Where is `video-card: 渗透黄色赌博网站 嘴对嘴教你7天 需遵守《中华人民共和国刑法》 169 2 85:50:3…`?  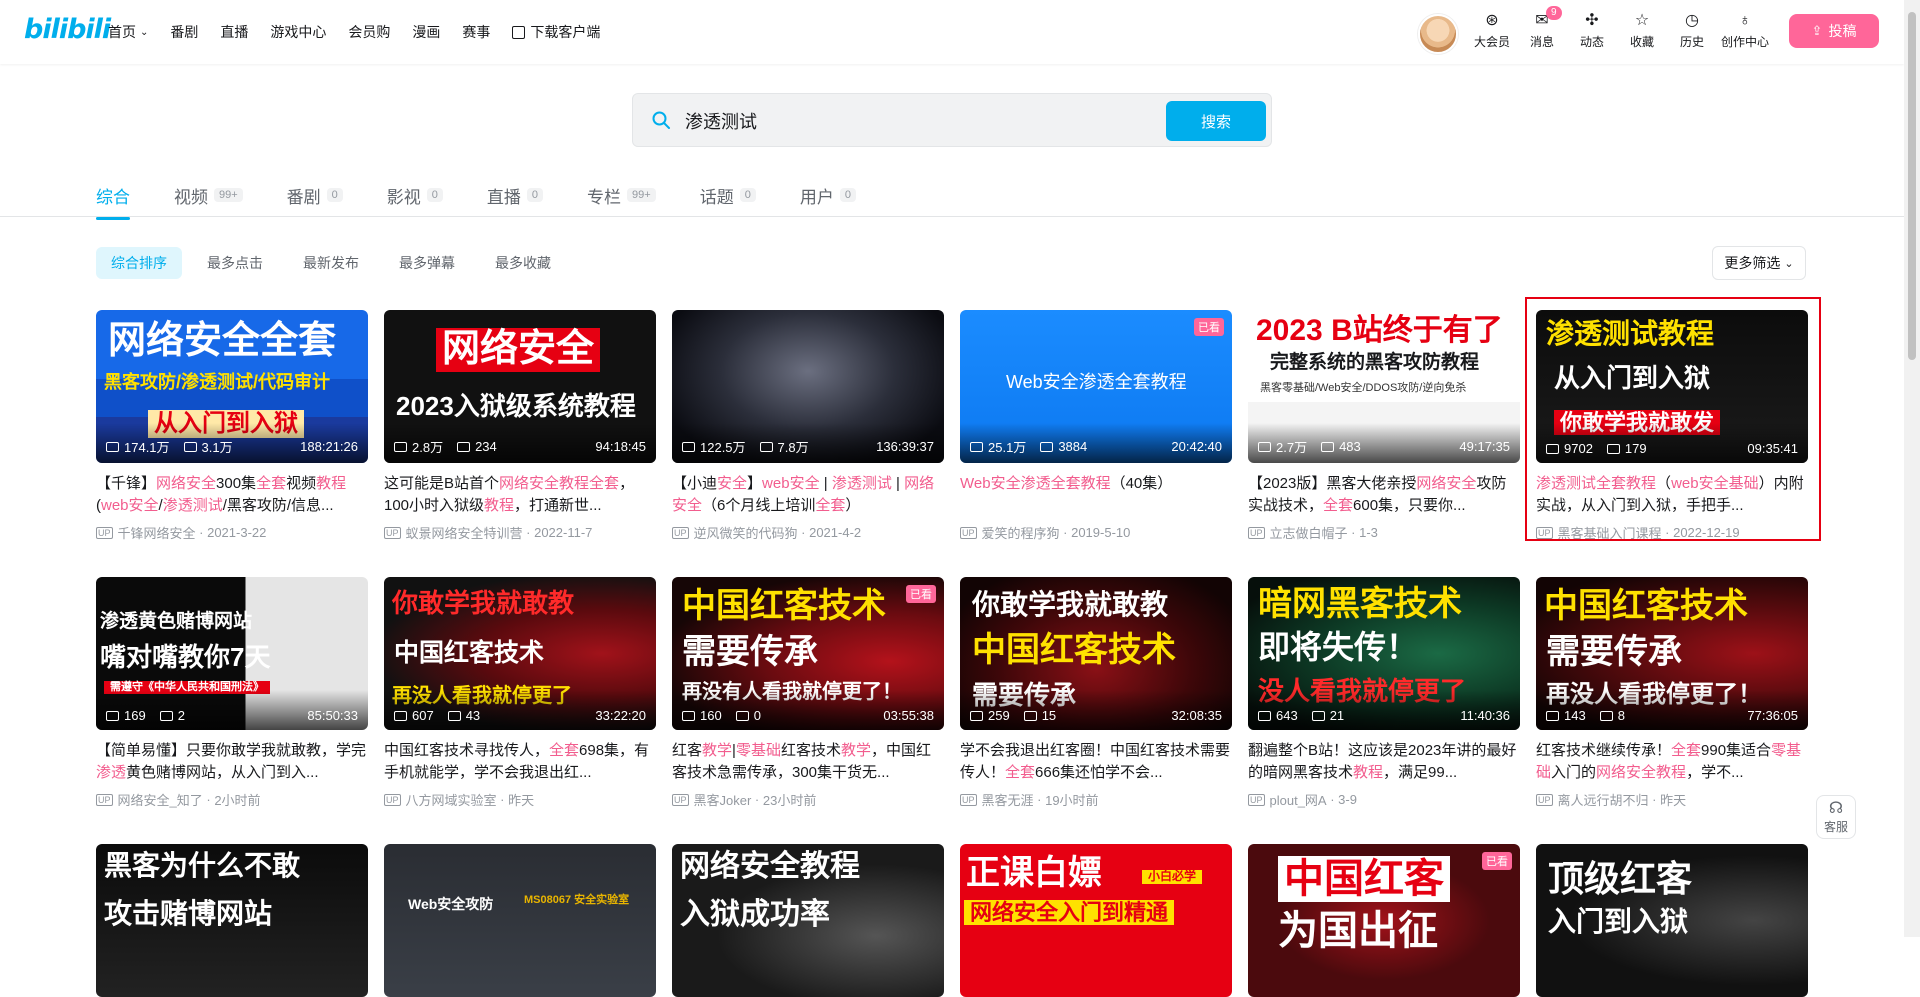
video-card: 渗透黄色赌博网站 嘴对嘴教你7天 需遵守《中华人民共和国刑法》 169 2 85:50:3… is located at coordinates (232, 693).